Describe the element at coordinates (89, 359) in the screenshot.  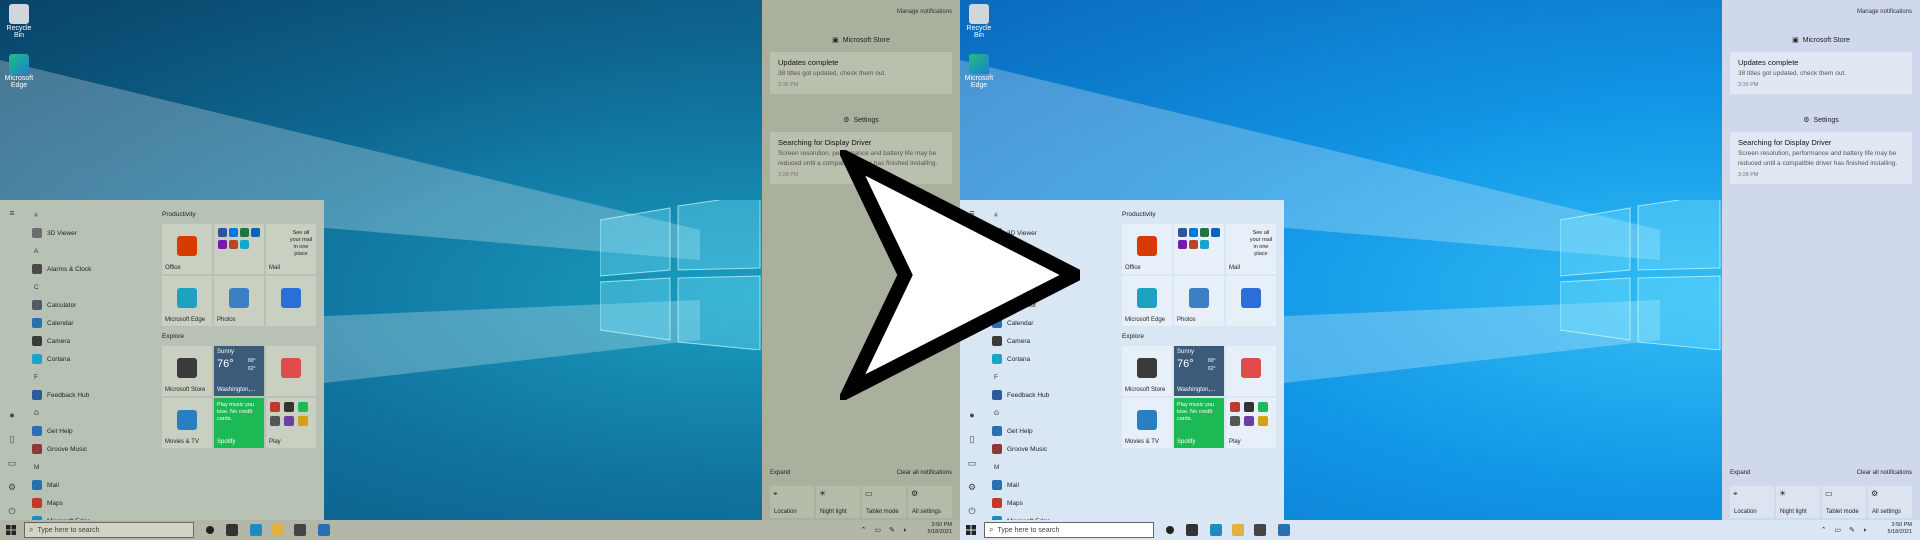
I see `app-list-item: Cortana` at that location.